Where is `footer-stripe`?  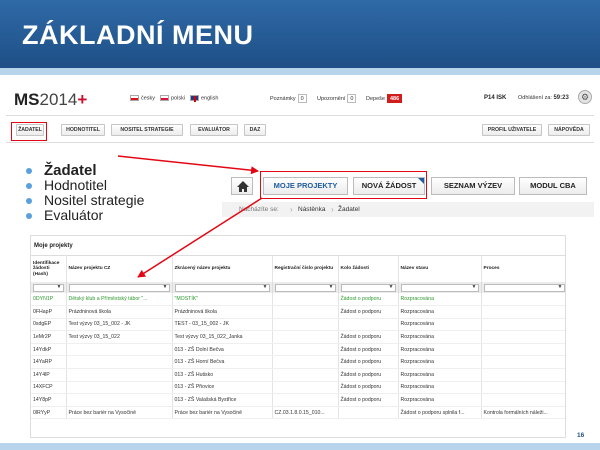 footer-stripe is located at coordinates (300, 446).